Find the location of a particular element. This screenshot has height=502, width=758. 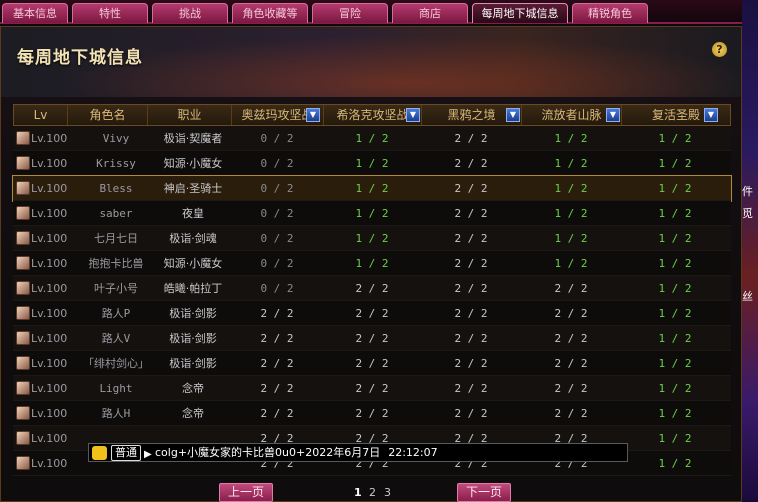

header-name: 角色名 is located at coordinates (108, 115).